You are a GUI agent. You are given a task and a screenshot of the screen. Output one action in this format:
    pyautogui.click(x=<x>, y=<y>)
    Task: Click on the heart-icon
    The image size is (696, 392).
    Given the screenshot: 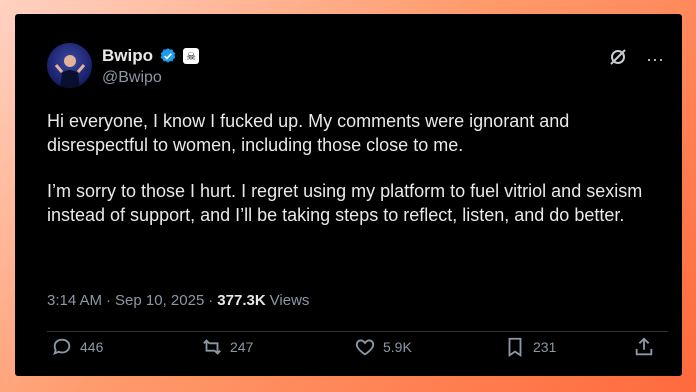 What is the action you would take?
    pyautogui.click(x=365, y=347)
    